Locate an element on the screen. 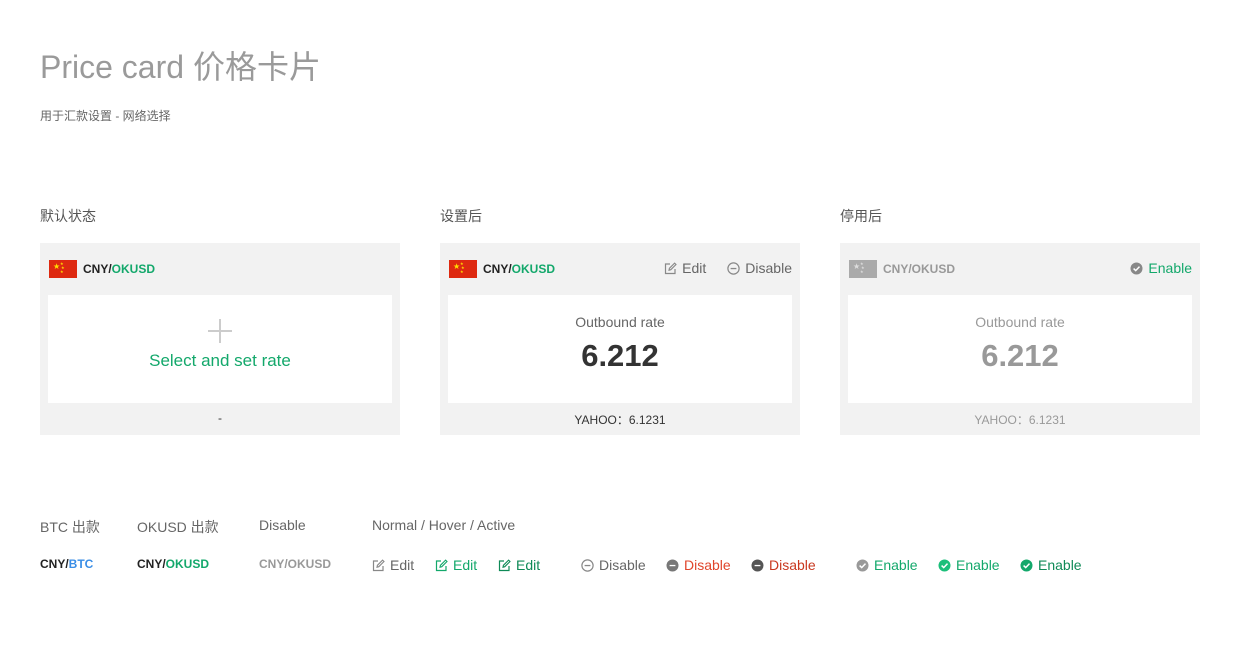  price-card-default: ★ ★ ★ ★ CNY/OKUSD Select and set rate - is located at coordinates (220, 339).